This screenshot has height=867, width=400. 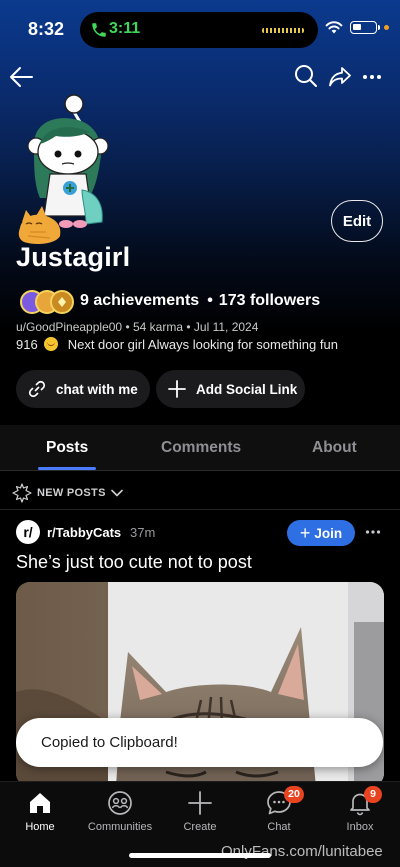 What do you see at coordinates (27, 344) in the screenshot?
I see `bio-number: 916` at bounding box center [27, 344].